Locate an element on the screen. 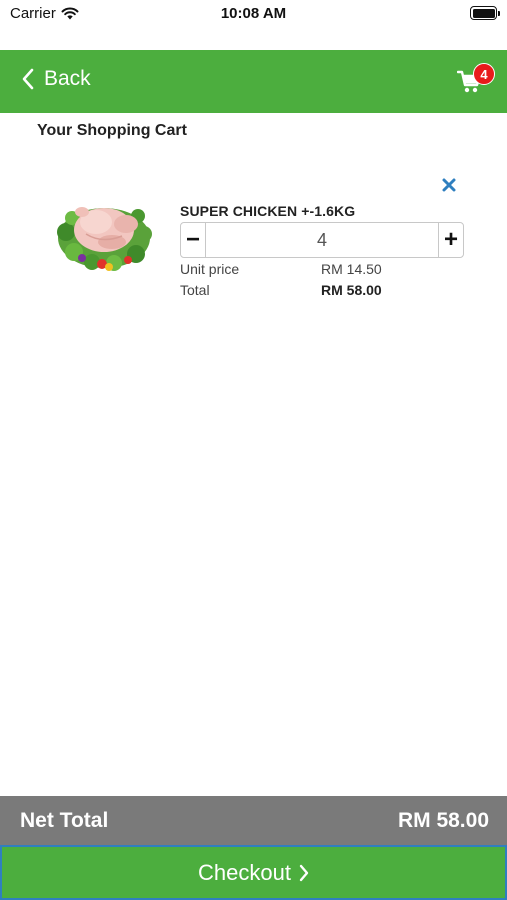 Image resolution: width=507 pixels, height=900 pixels. item-total-value: RM 58.00 is located at coordinates (351, 290).